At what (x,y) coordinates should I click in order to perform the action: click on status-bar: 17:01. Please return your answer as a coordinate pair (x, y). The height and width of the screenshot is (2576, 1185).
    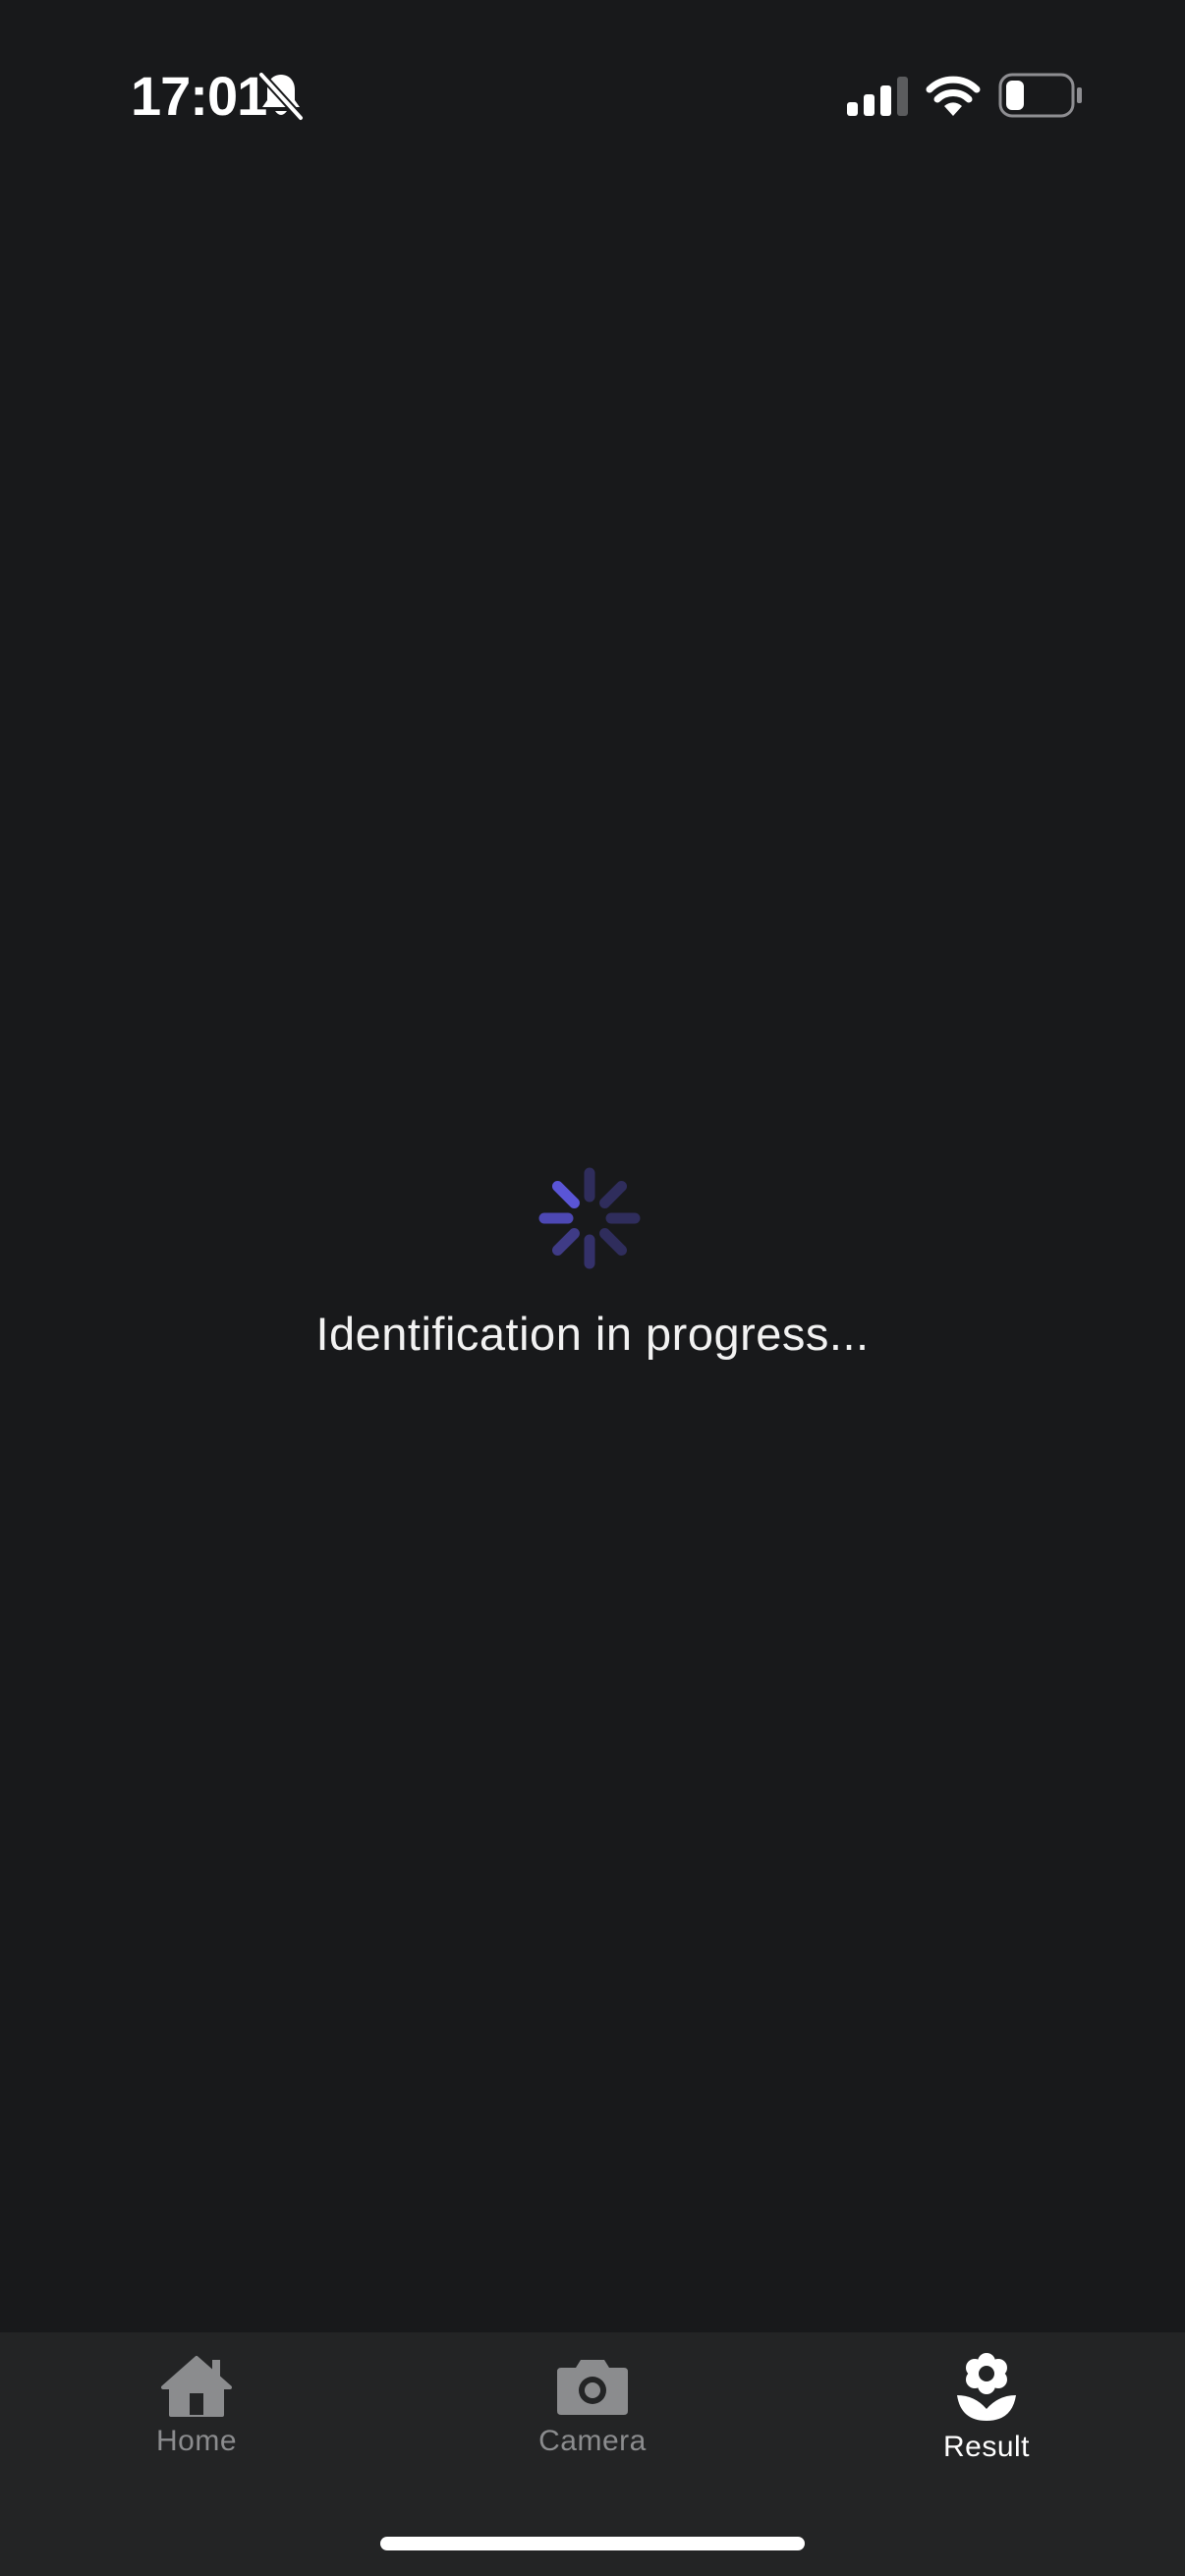
    Looking at the image, I should click on (592, 93).